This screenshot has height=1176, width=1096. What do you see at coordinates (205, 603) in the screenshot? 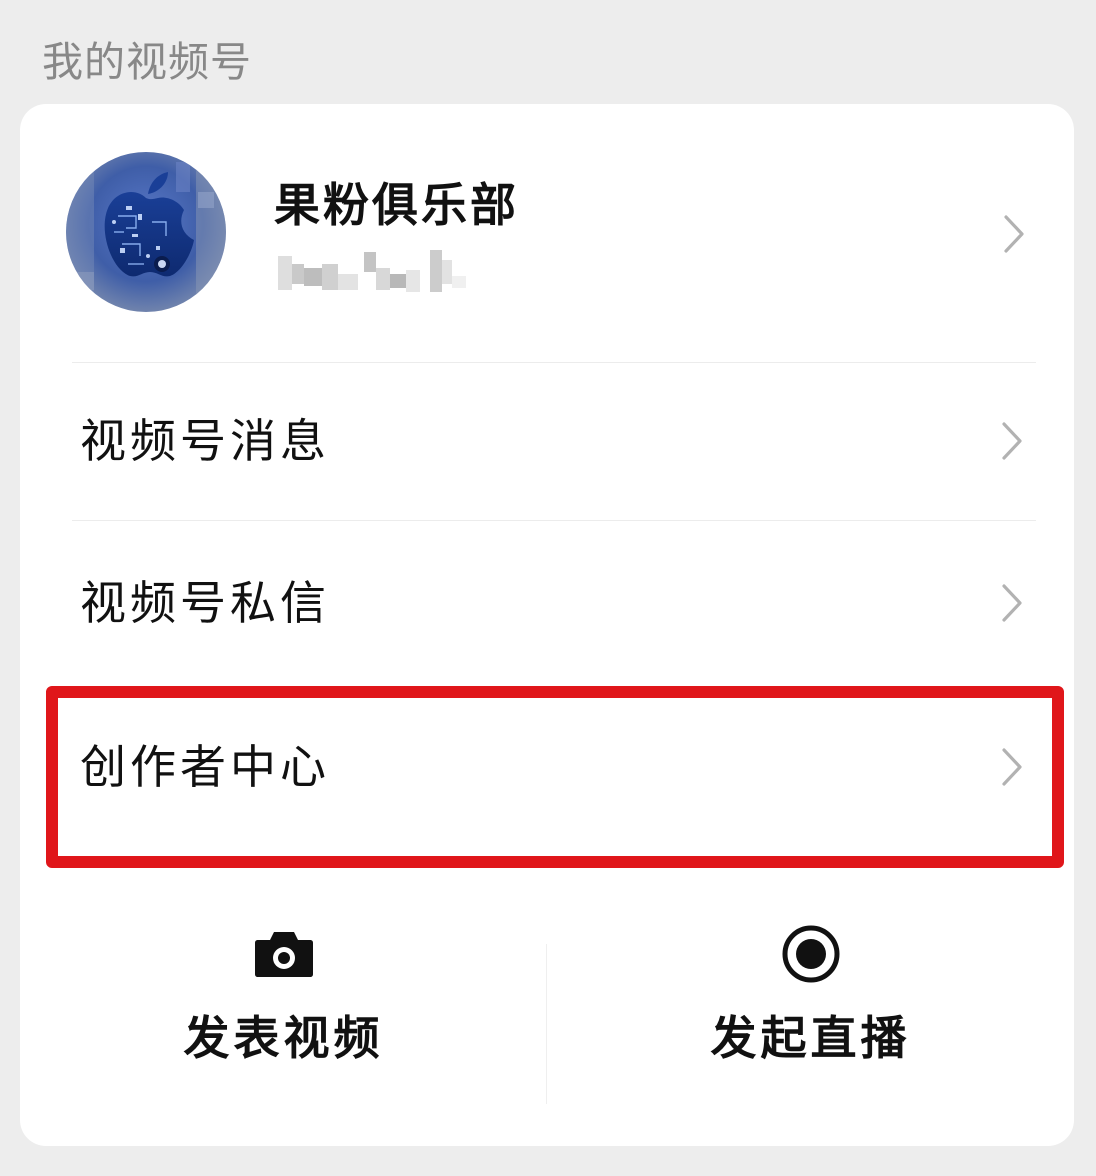
I see `menu-item-label: 视频号私信` at bounding box center [205, 603].